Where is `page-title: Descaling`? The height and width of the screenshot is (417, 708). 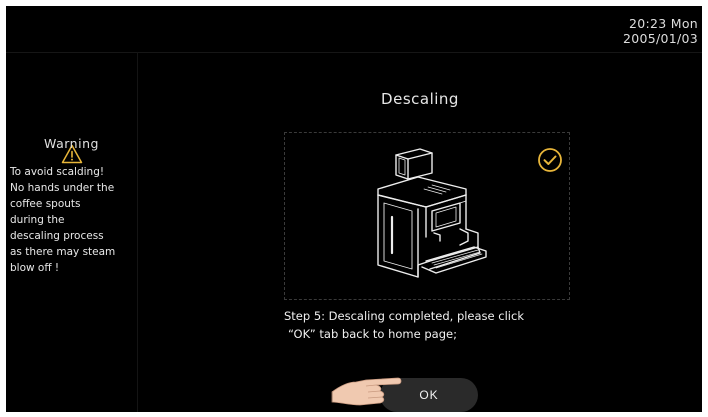
page-title: Descaling is located at coordinates (420, 99).